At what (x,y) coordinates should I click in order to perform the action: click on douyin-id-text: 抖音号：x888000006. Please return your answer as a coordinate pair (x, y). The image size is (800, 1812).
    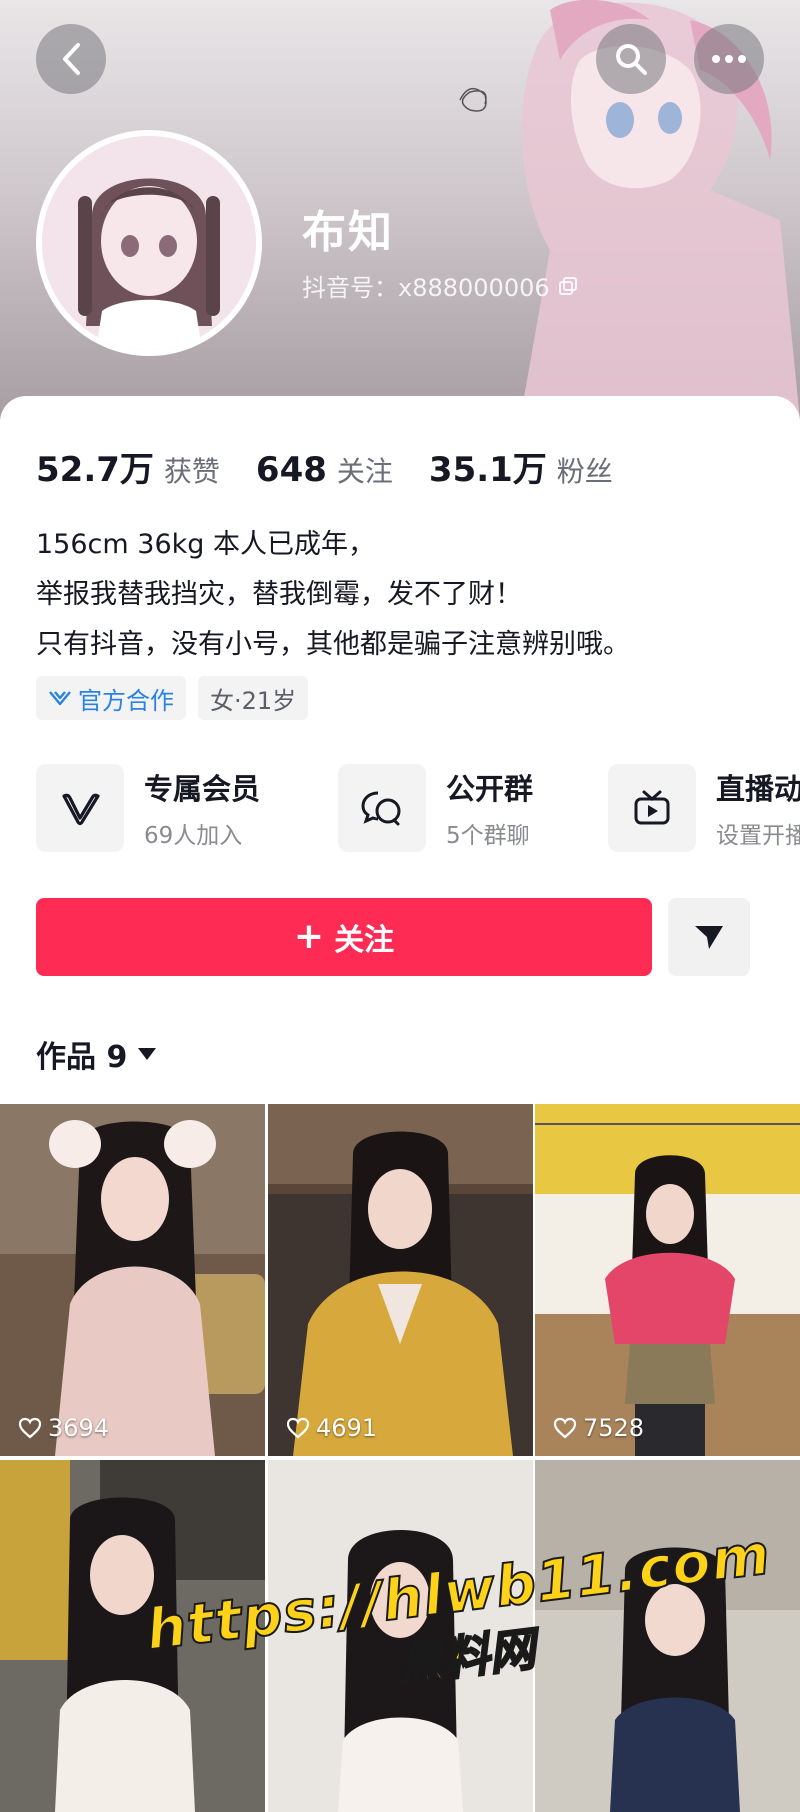
    Looking at the image, I should click on (426, 288).